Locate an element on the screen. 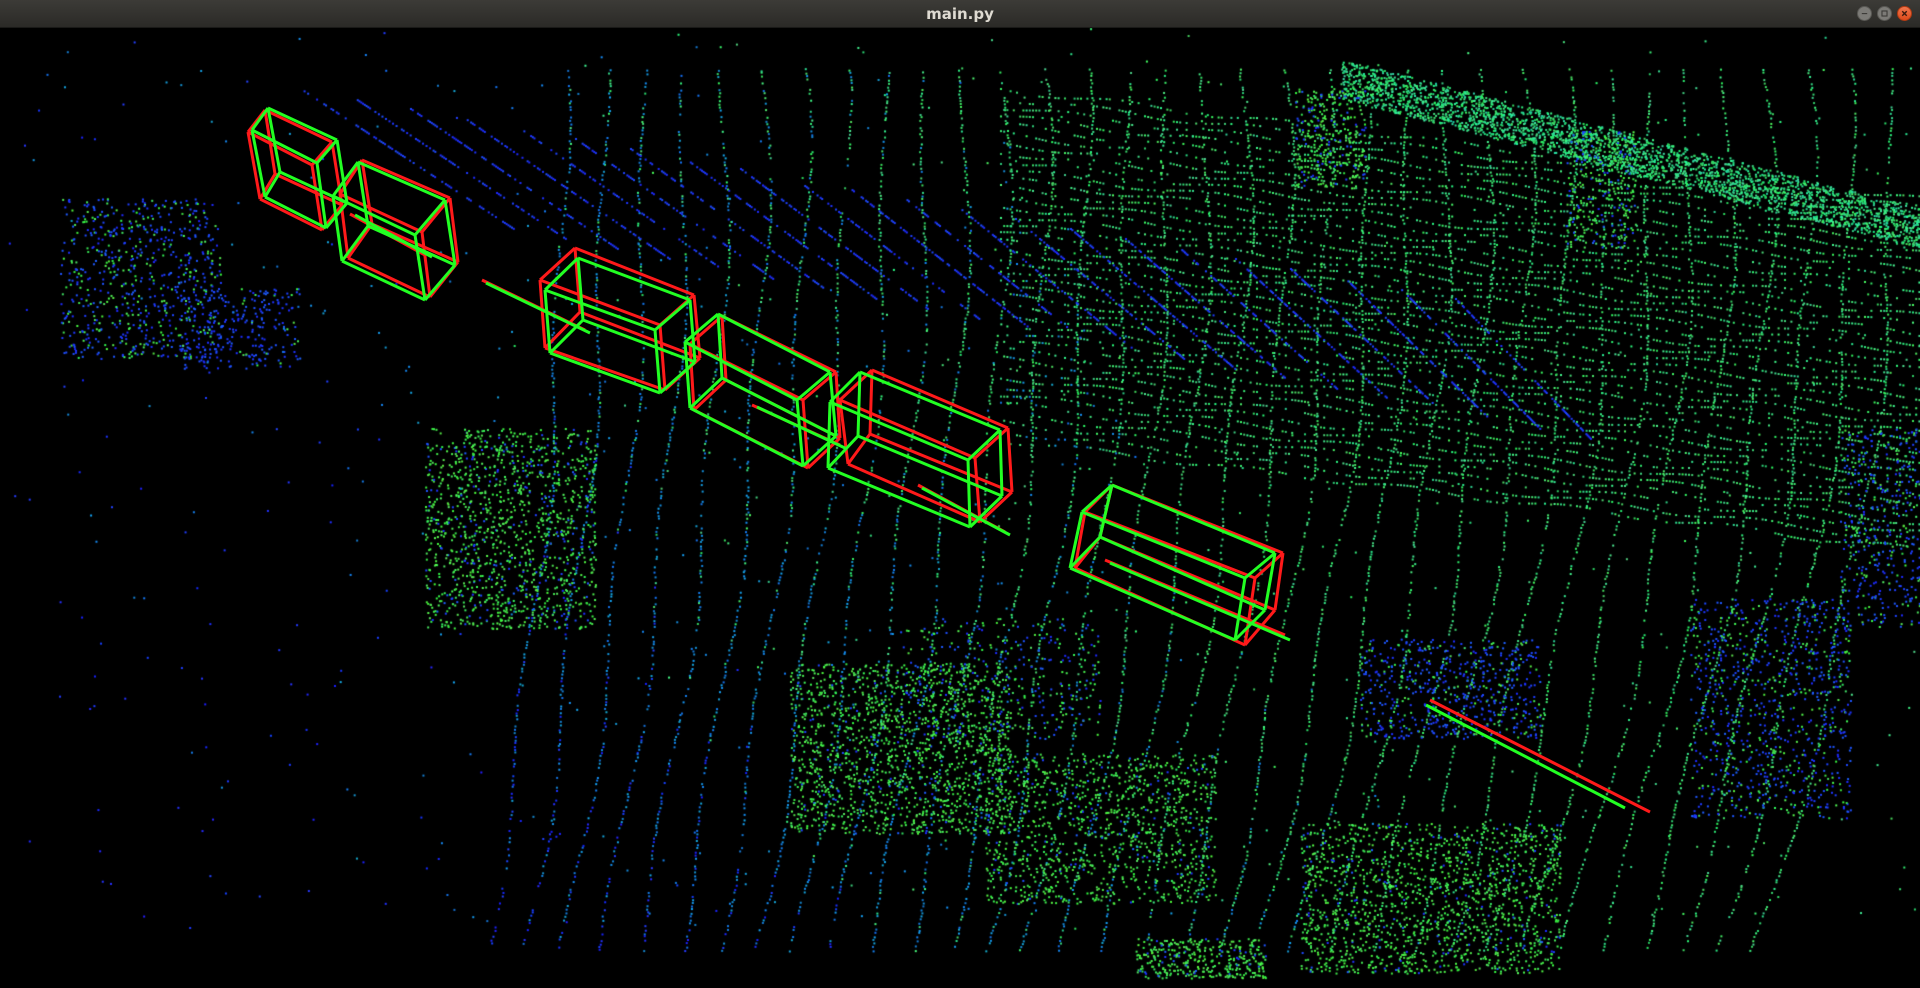 The width and height of the screenshot is (1920, 988). close-icon is located at coordinates (1904, 13).